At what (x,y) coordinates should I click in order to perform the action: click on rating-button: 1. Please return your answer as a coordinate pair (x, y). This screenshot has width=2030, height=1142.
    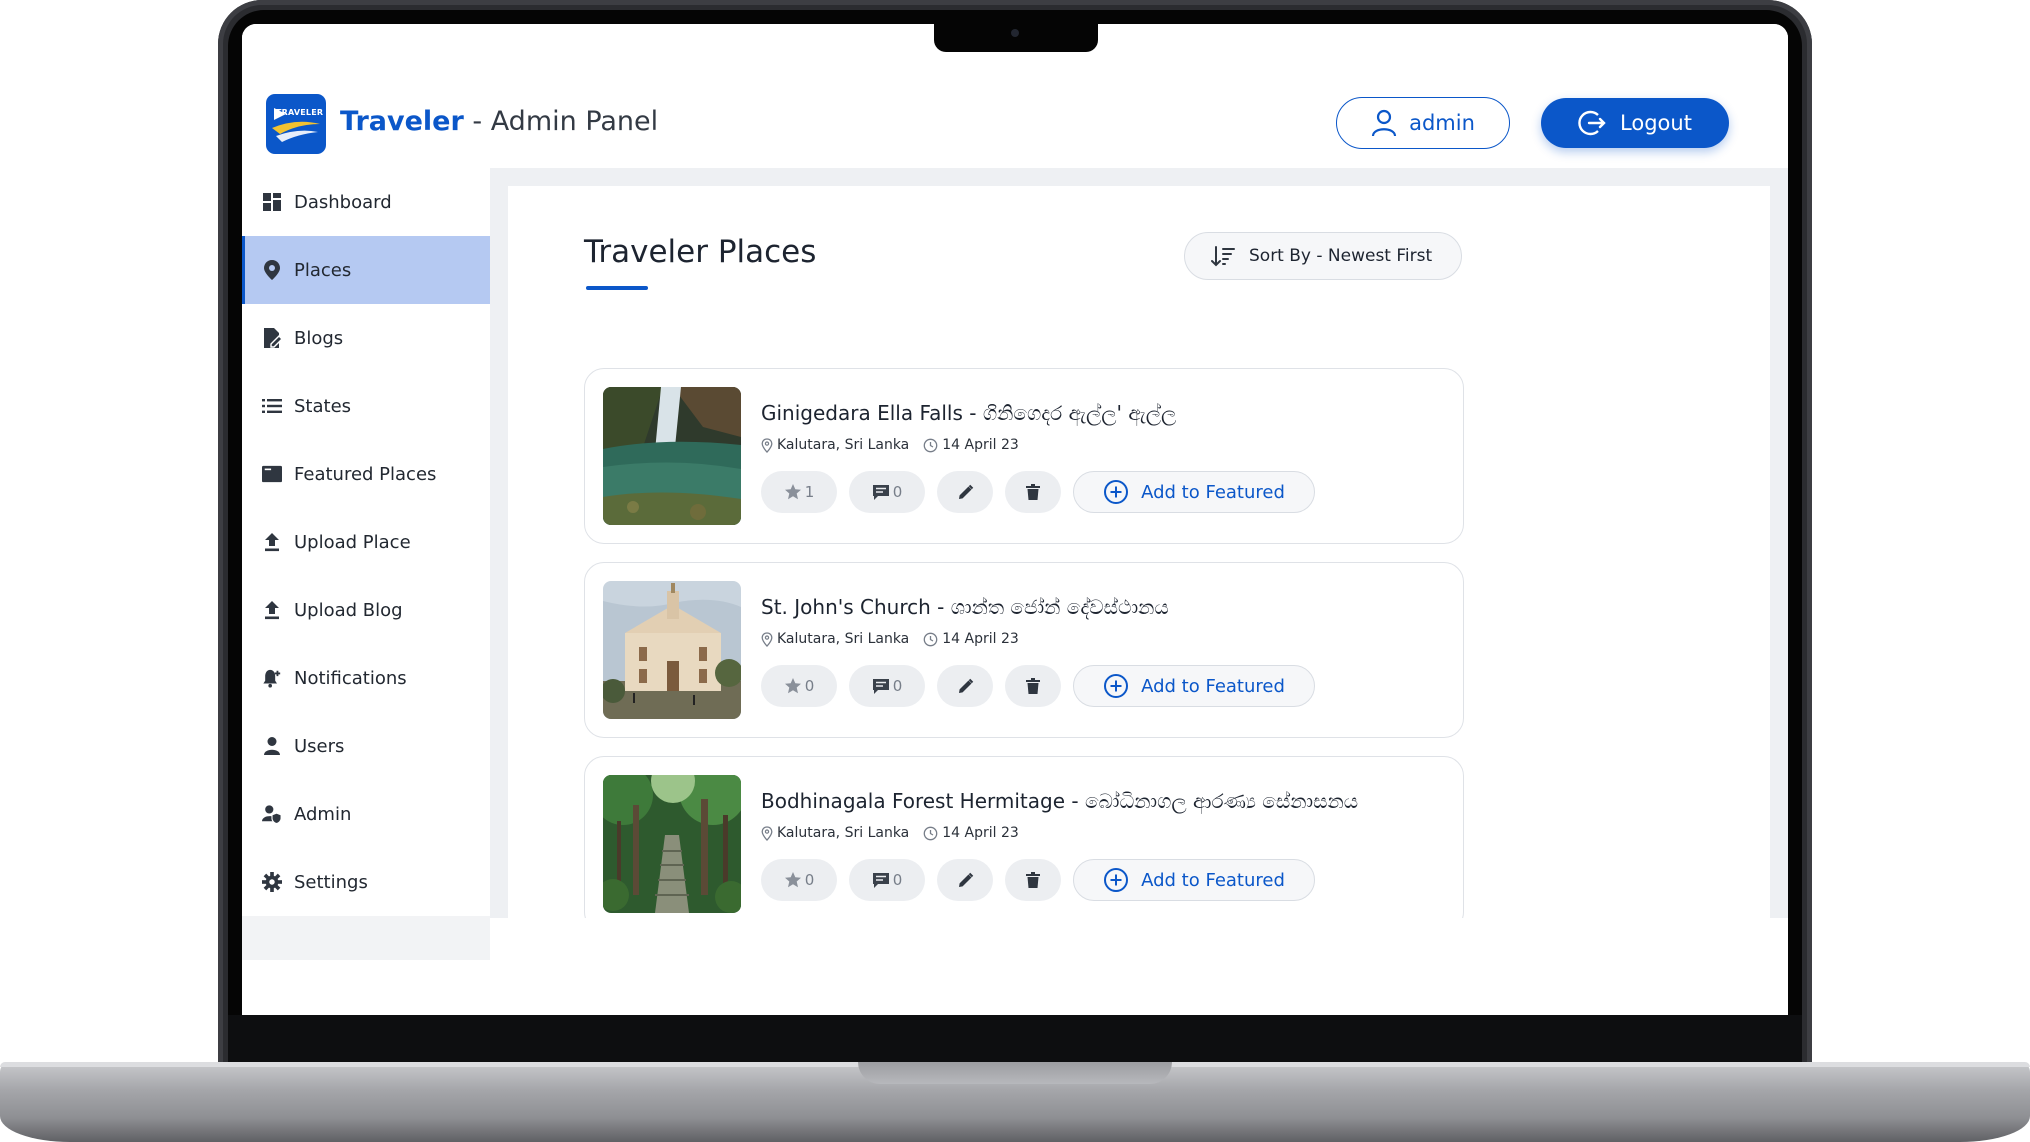
    Looking at the image, I should click on (799, 492).